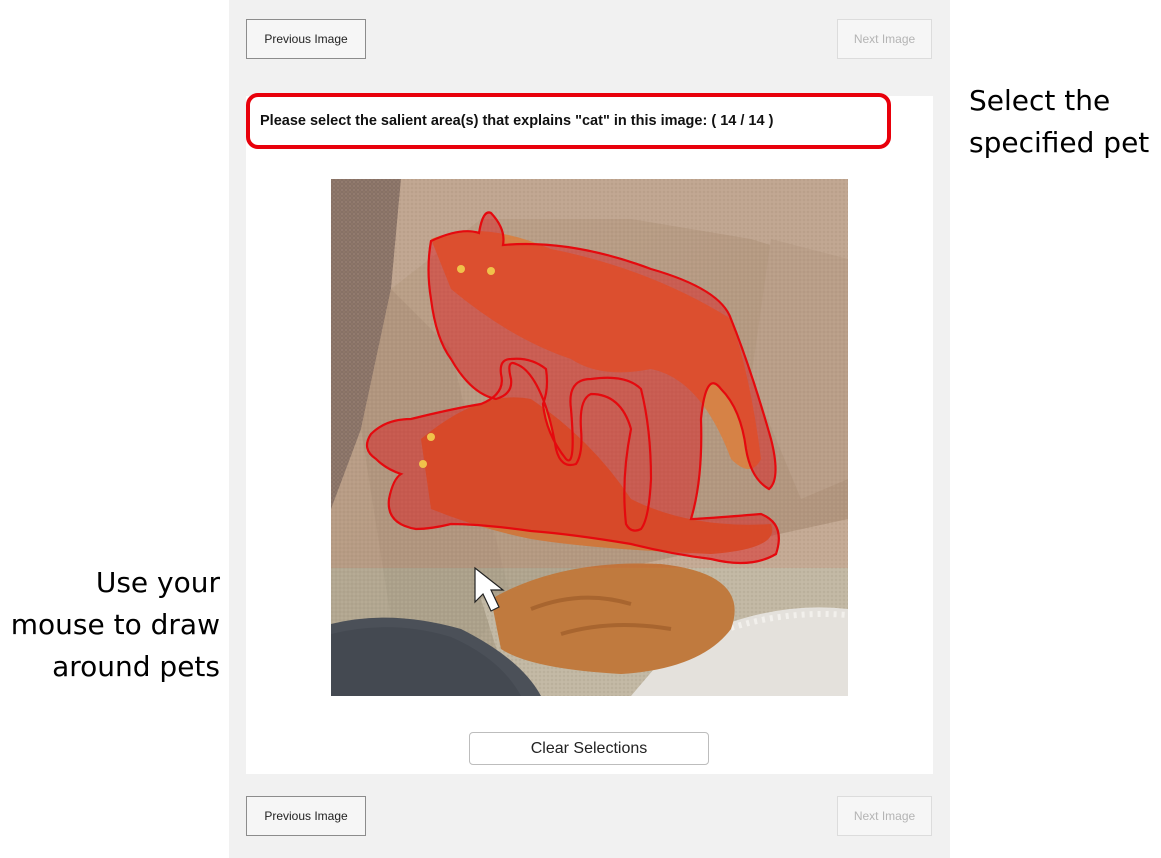 The height and width of the screenshot is (858, 1161). I want to click on annotation-line: mouse to draw, so click(115, 624).